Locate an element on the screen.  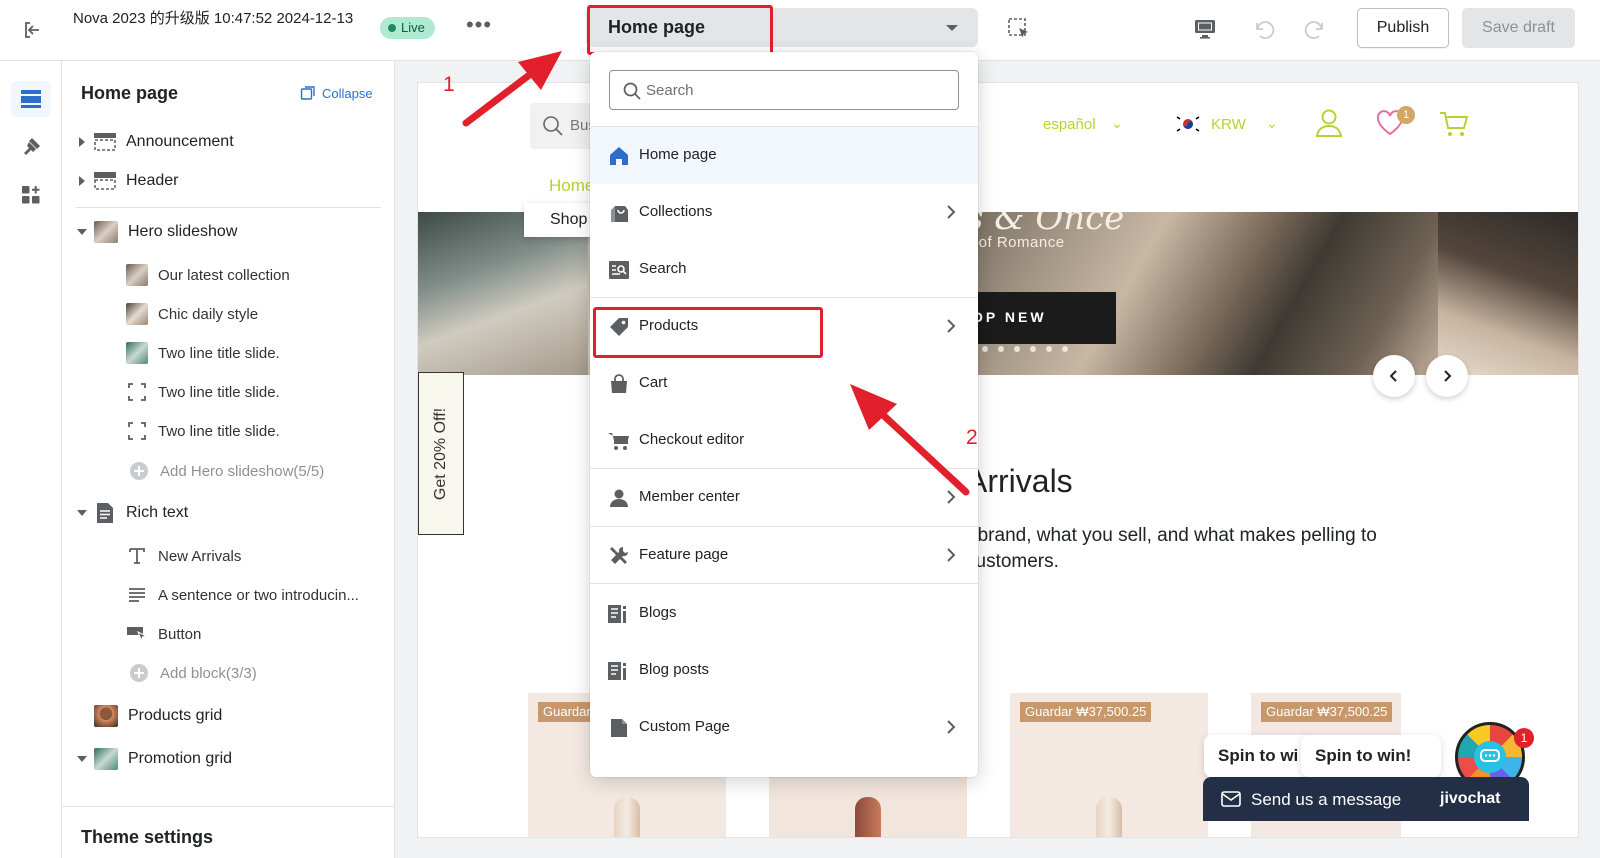
sidebar-divider is located at coordinates (228, 207).